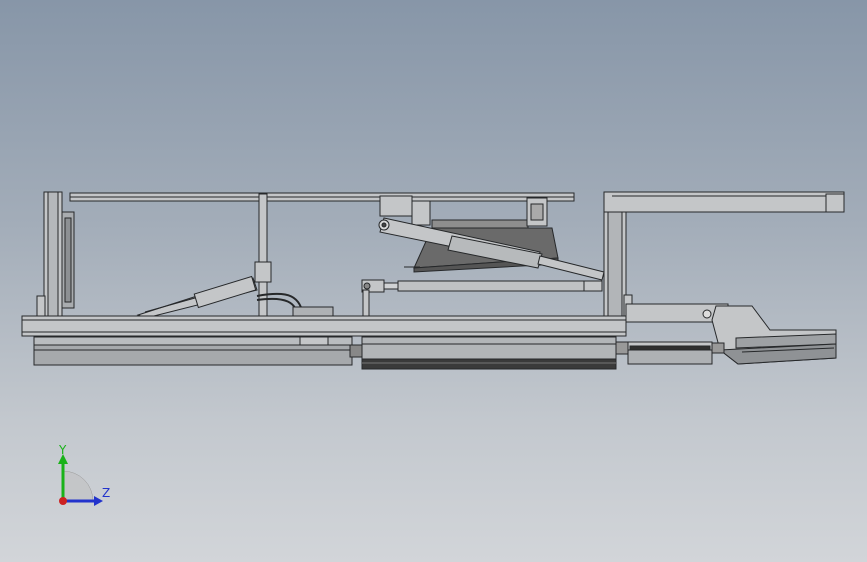  Describe the element at coordinates (480, 224) in the screenshot. I see `funnel-top-plate` at that location.